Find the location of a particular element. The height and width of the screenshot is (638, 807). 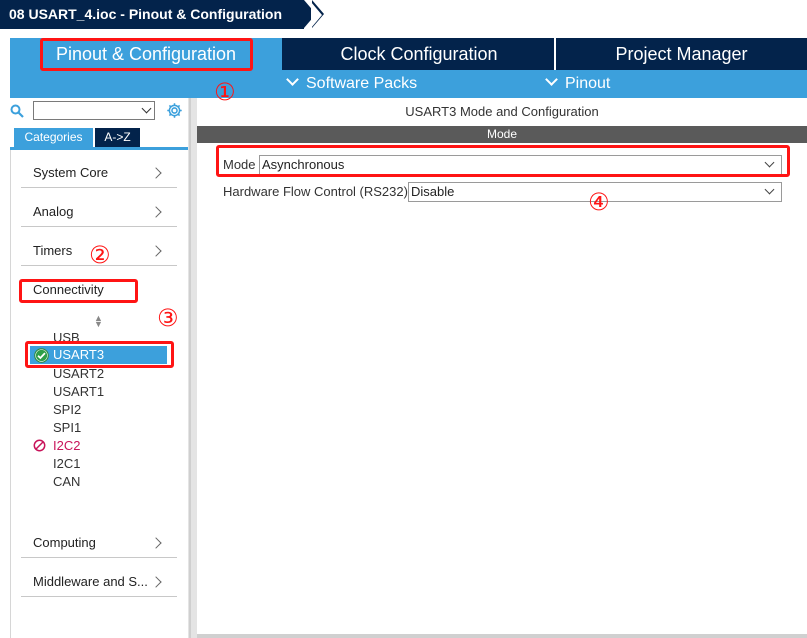

sub-toolbar: Software Packs Pinout is located at coordinates (408, 84).